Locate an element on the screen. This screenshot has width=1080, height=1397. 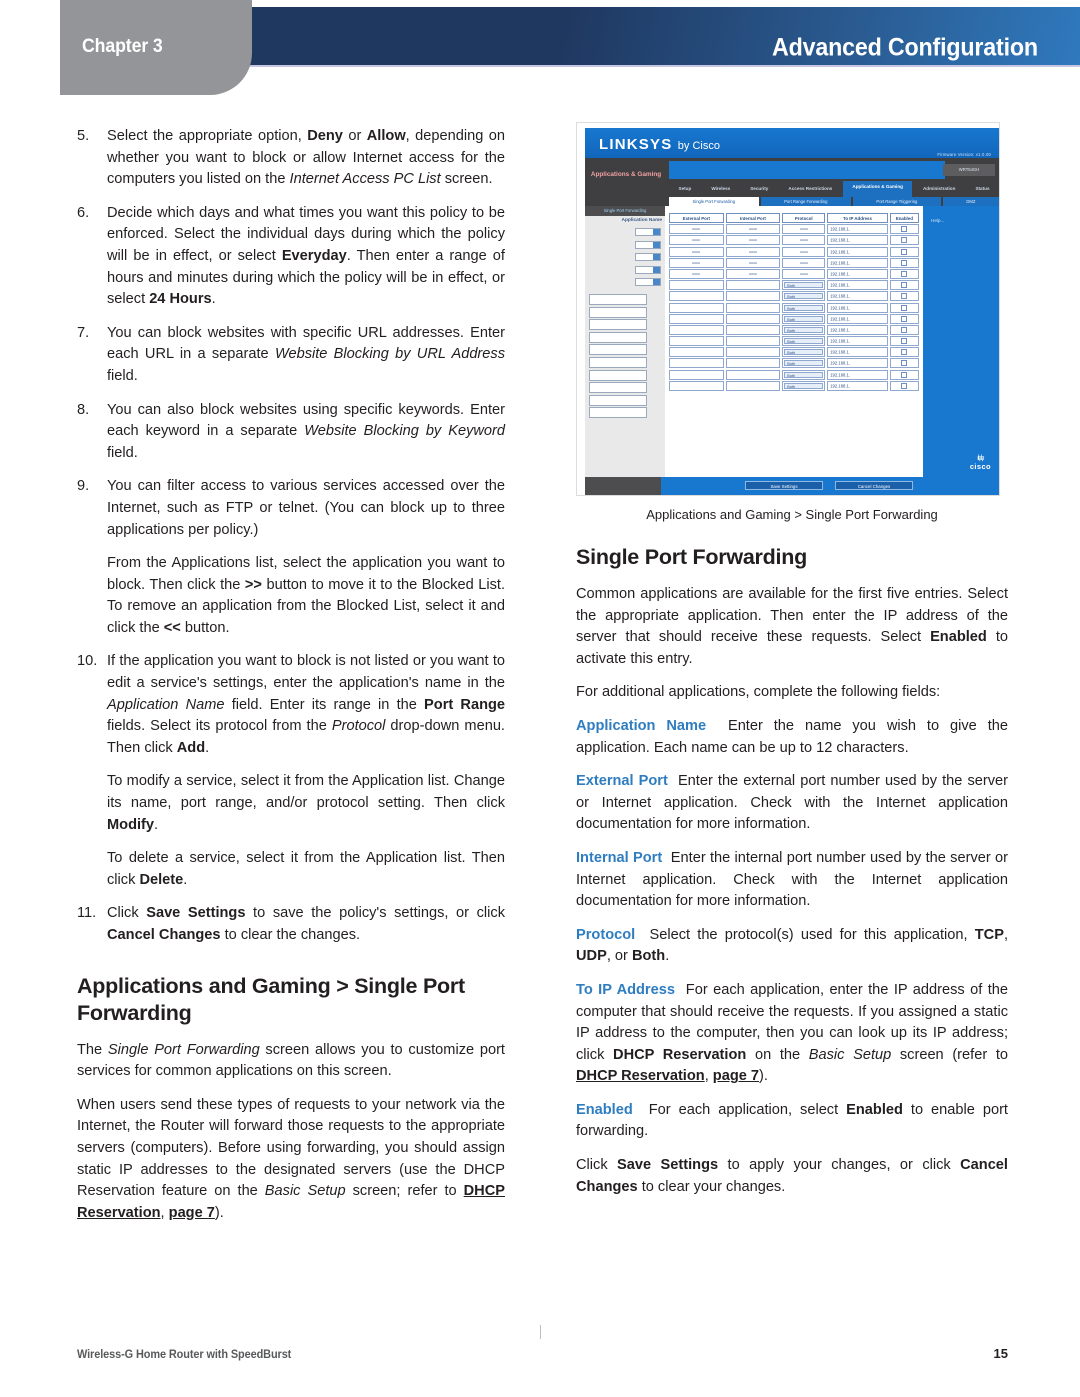
screenshot-subtab: Single Port Forwarding is located at coordinates (714, 201).